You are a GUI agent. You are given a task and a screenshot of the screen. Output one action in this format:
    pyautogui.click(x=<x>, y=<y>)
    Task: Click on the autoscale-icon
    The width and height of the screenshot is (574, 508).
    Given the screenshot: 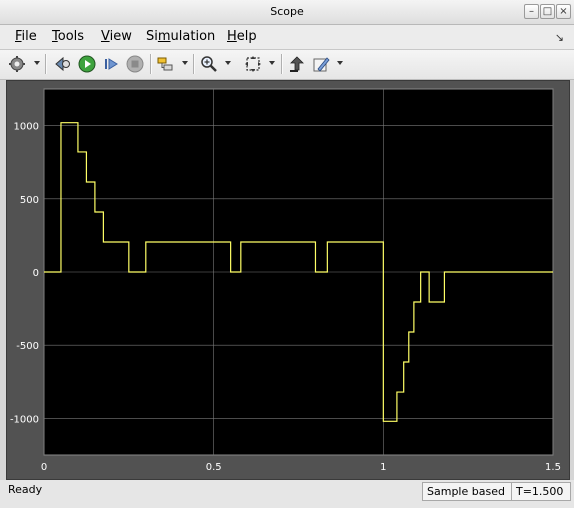 What is the action you would take?
    pyautogui.click(x=253, y=64)
    